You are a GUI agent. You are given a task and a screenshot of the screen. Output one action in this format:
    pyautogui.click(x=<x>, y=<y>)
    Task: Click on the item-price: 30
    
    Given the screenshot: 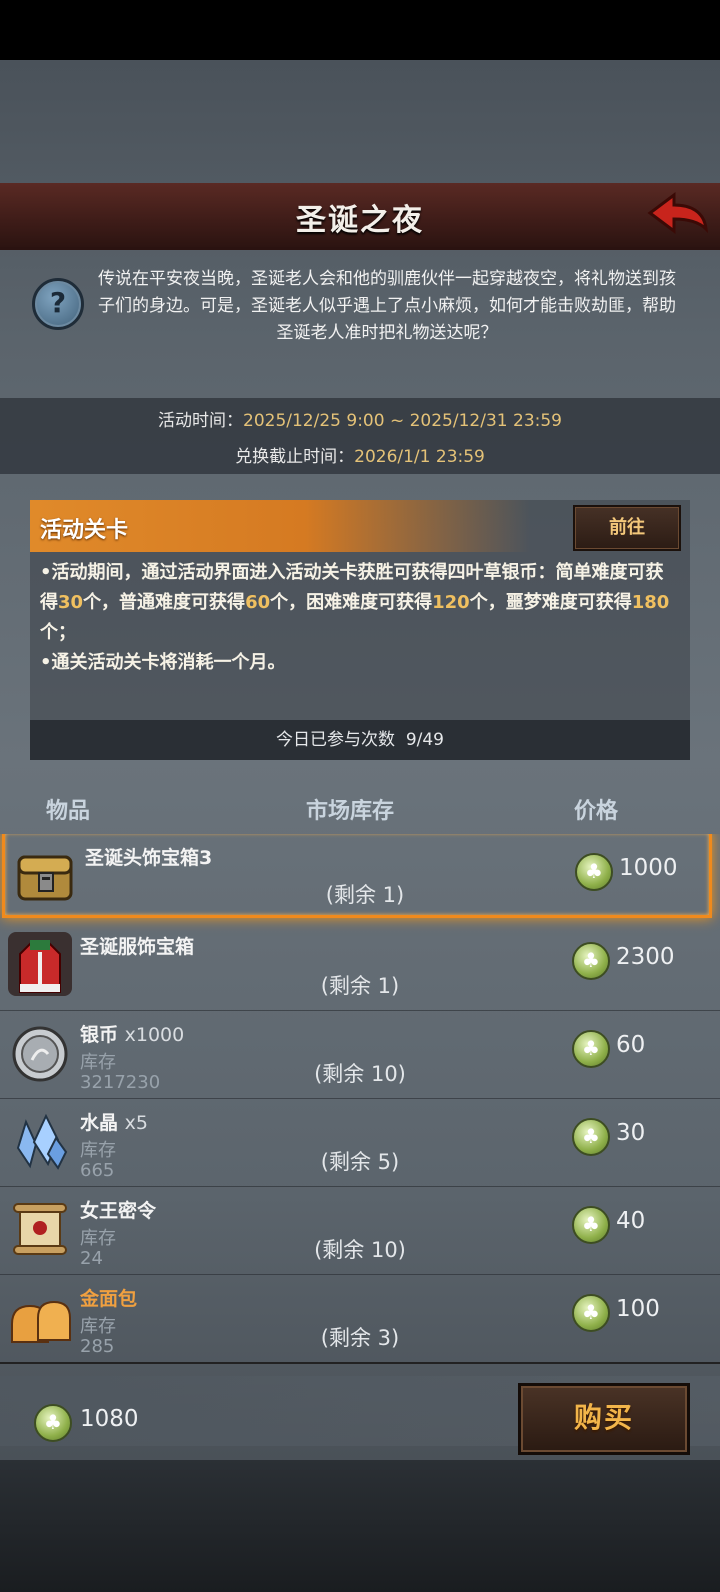 What is the action you would take?
    pyautogui.click(x=631, y=1133)
    